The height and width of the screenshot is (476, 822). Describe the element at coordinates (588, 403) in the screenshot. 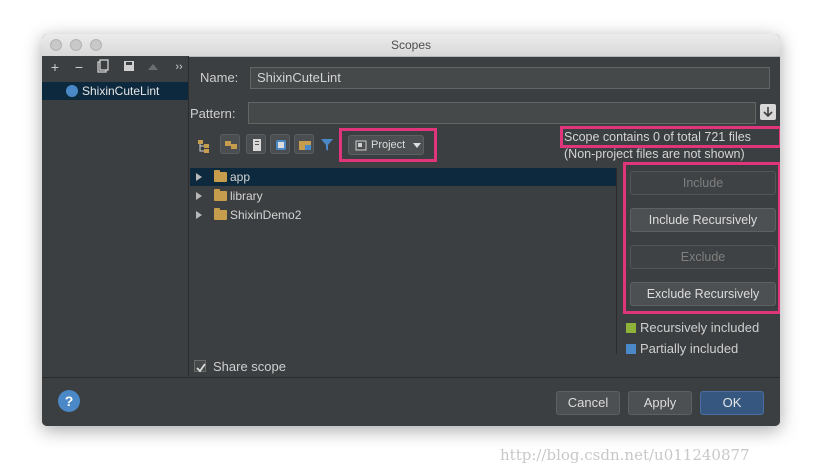

I see `cancel-button: Cancel` at that location.